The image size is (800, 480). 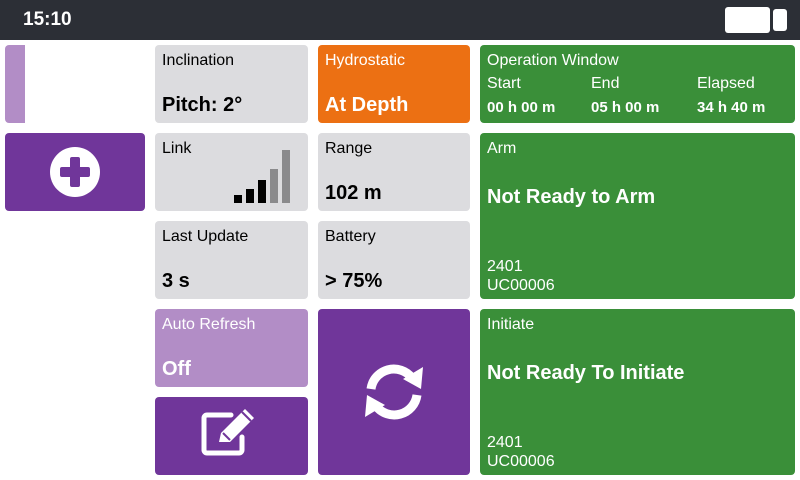 I want to click on device-selector: 2401 UC00006, so click(x=75, y=84).